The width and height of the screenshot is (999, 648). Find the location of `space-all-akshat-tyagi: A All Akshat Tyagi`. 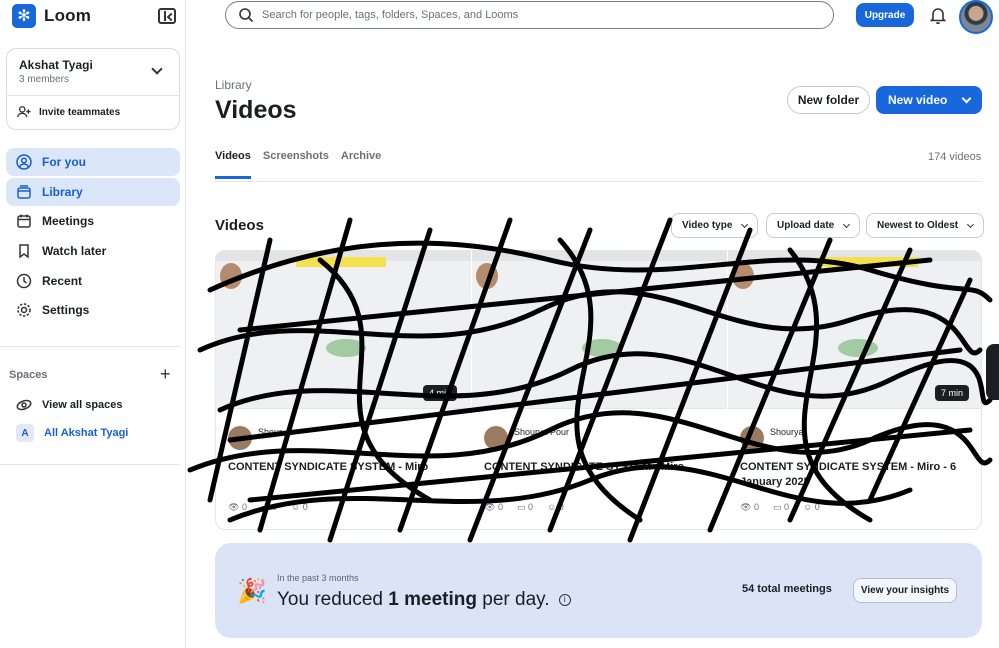

space-all-akshat-tyagi: A All Akshat Tyagi is located at coordinates (72, 433).